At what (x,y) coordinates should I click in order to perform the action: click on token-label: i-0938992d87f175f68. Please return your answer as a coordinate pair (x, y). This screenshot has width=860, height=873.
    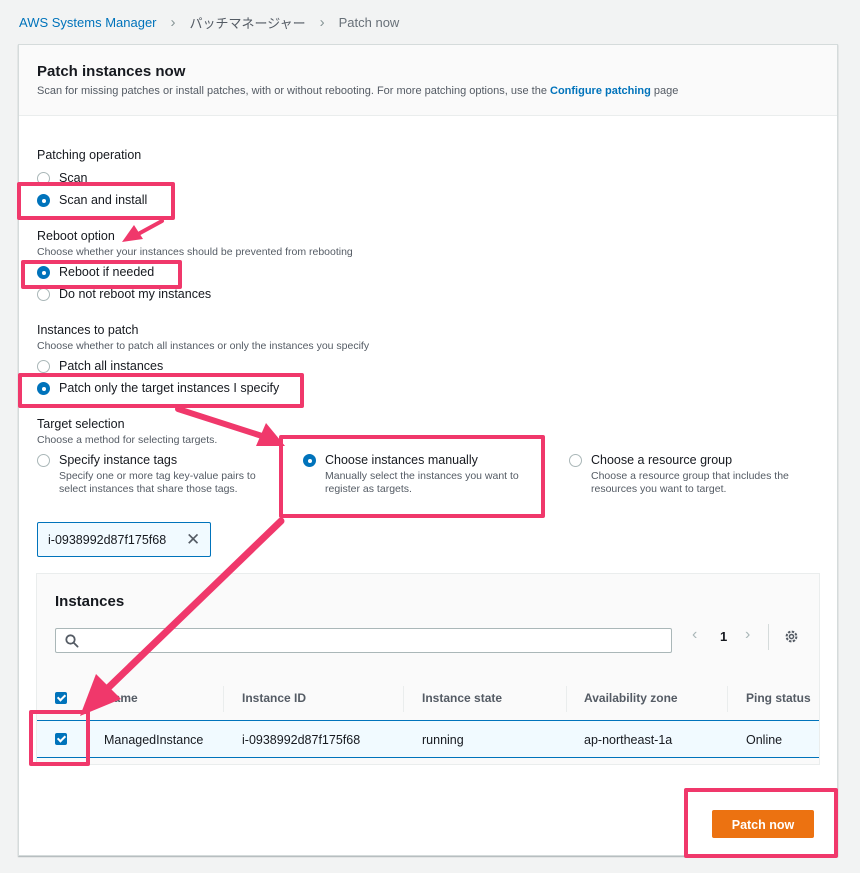
    Looking at the image, I should click on (107, 540).